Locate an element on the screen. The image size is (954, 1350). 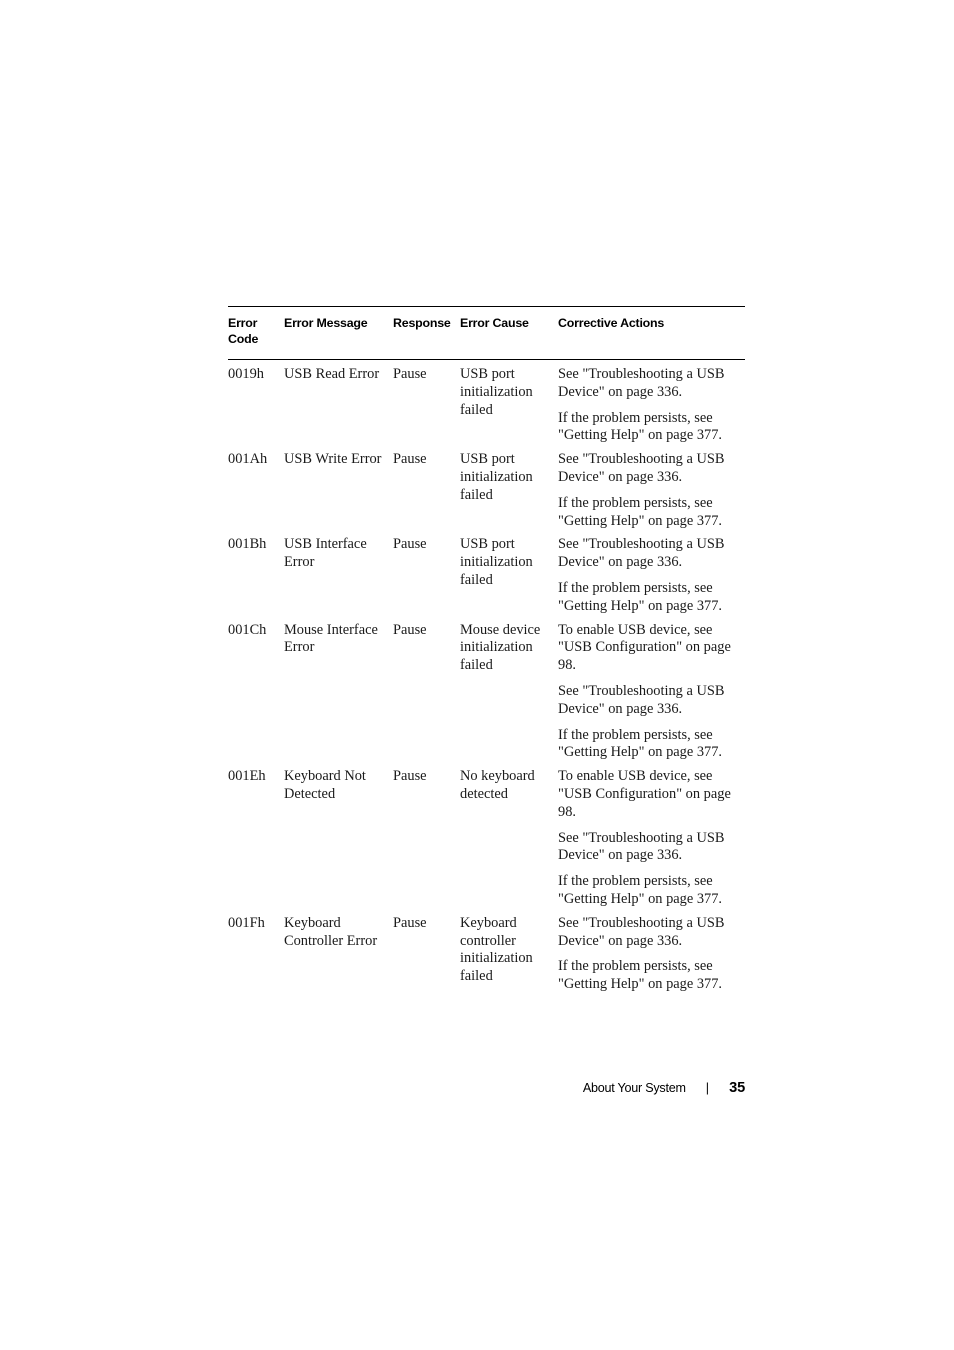
cell-error-code: 001Bh is located at coordinates (247, 544).